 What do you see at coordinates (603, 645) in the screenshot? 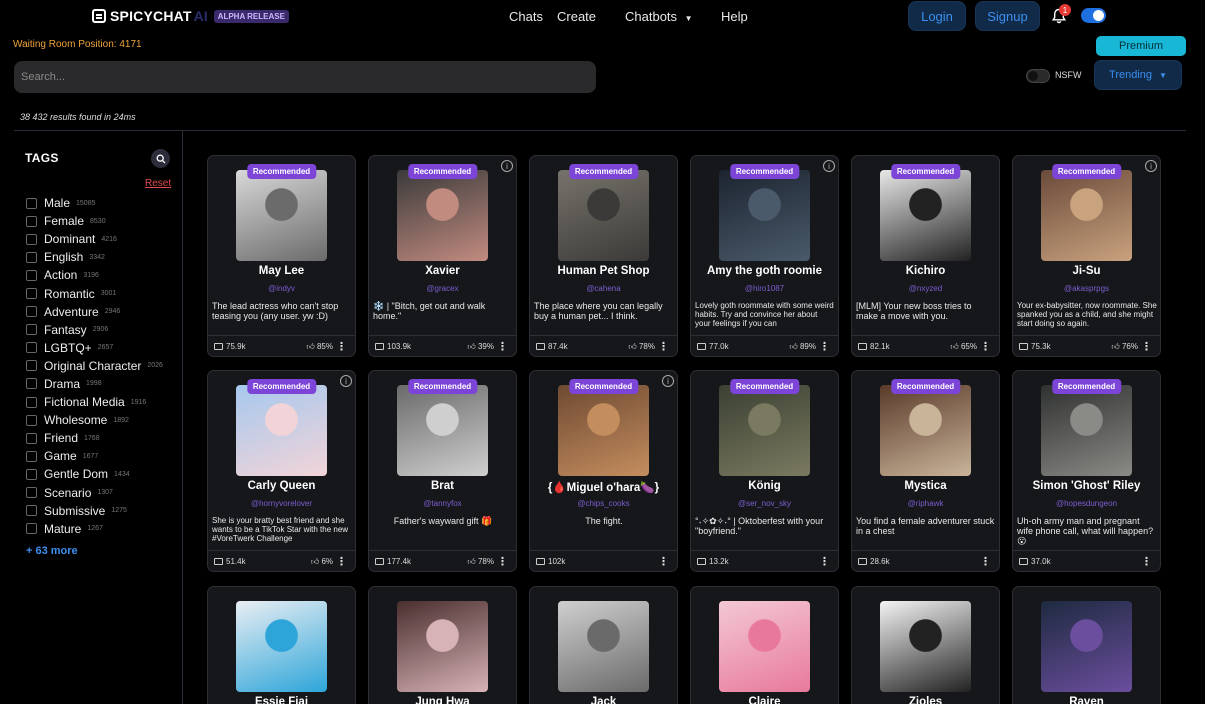
I see `chatbot-card: Jack` at bounding box center [603, 645].